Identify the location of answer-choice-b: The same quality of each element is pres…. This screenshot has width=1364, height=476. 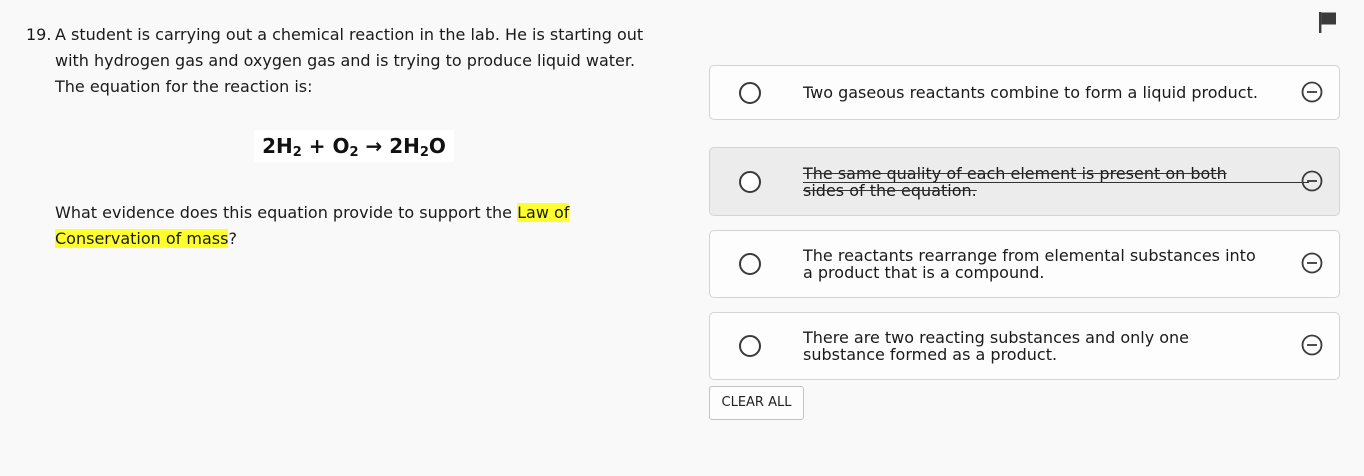
(1024, 181).